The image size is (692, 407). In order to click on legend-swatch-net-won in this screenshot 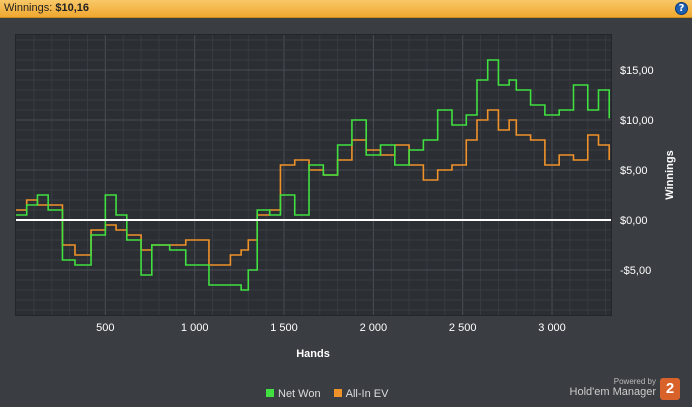, I will do `click(270, 393)`.